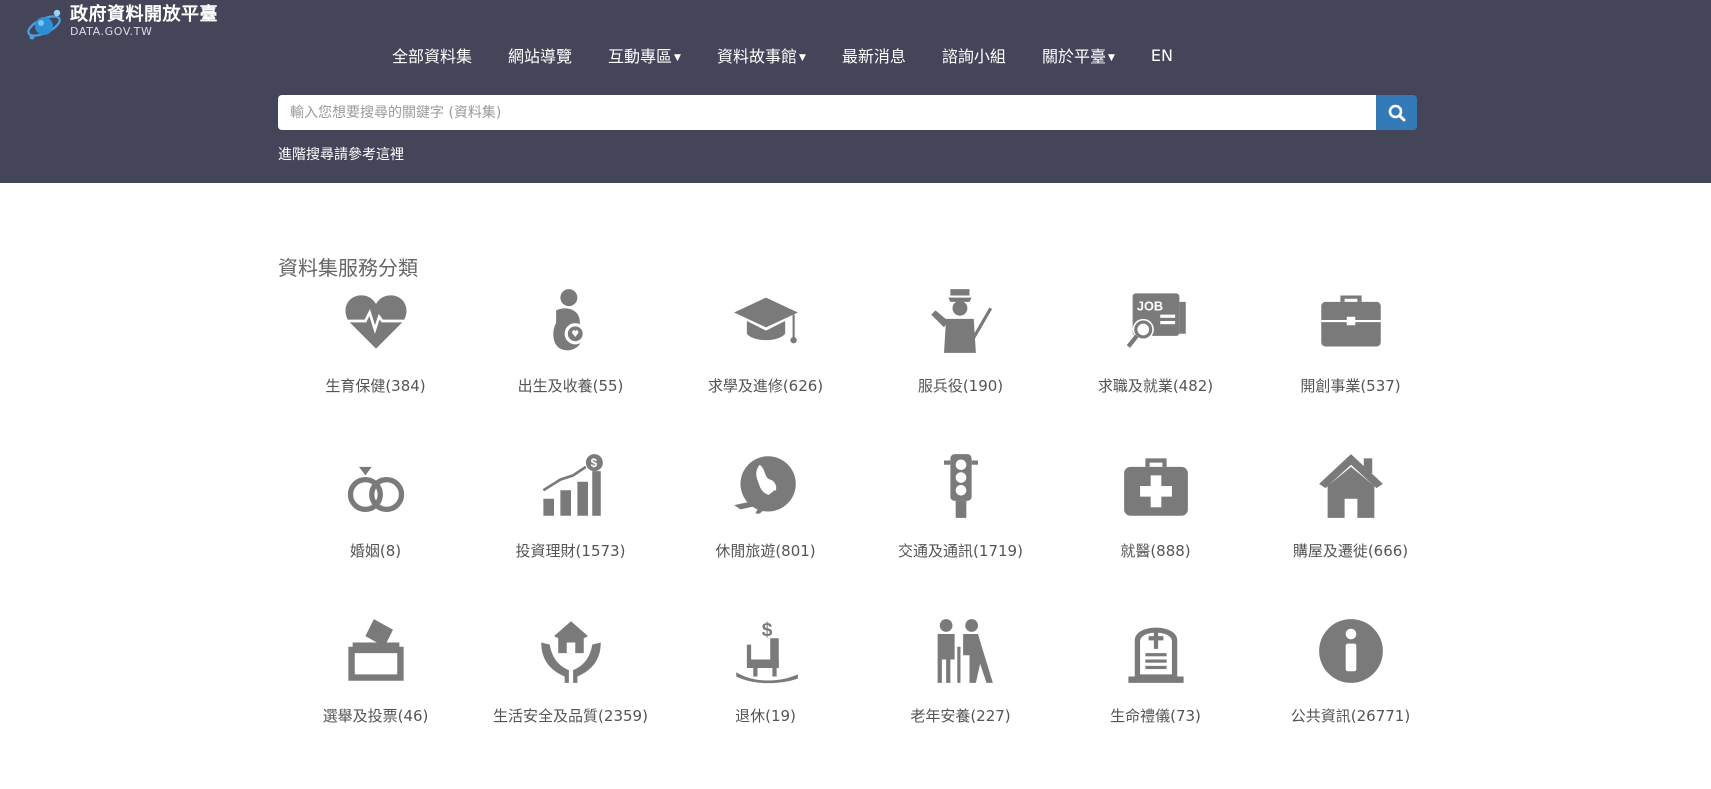 This screenshot has height=789, width=1711. What do you see at coordinates (111, 31) in the screenshot?
I see `brand-subtitle: DATA.GOV.TW` at bounding box center [111, 31].